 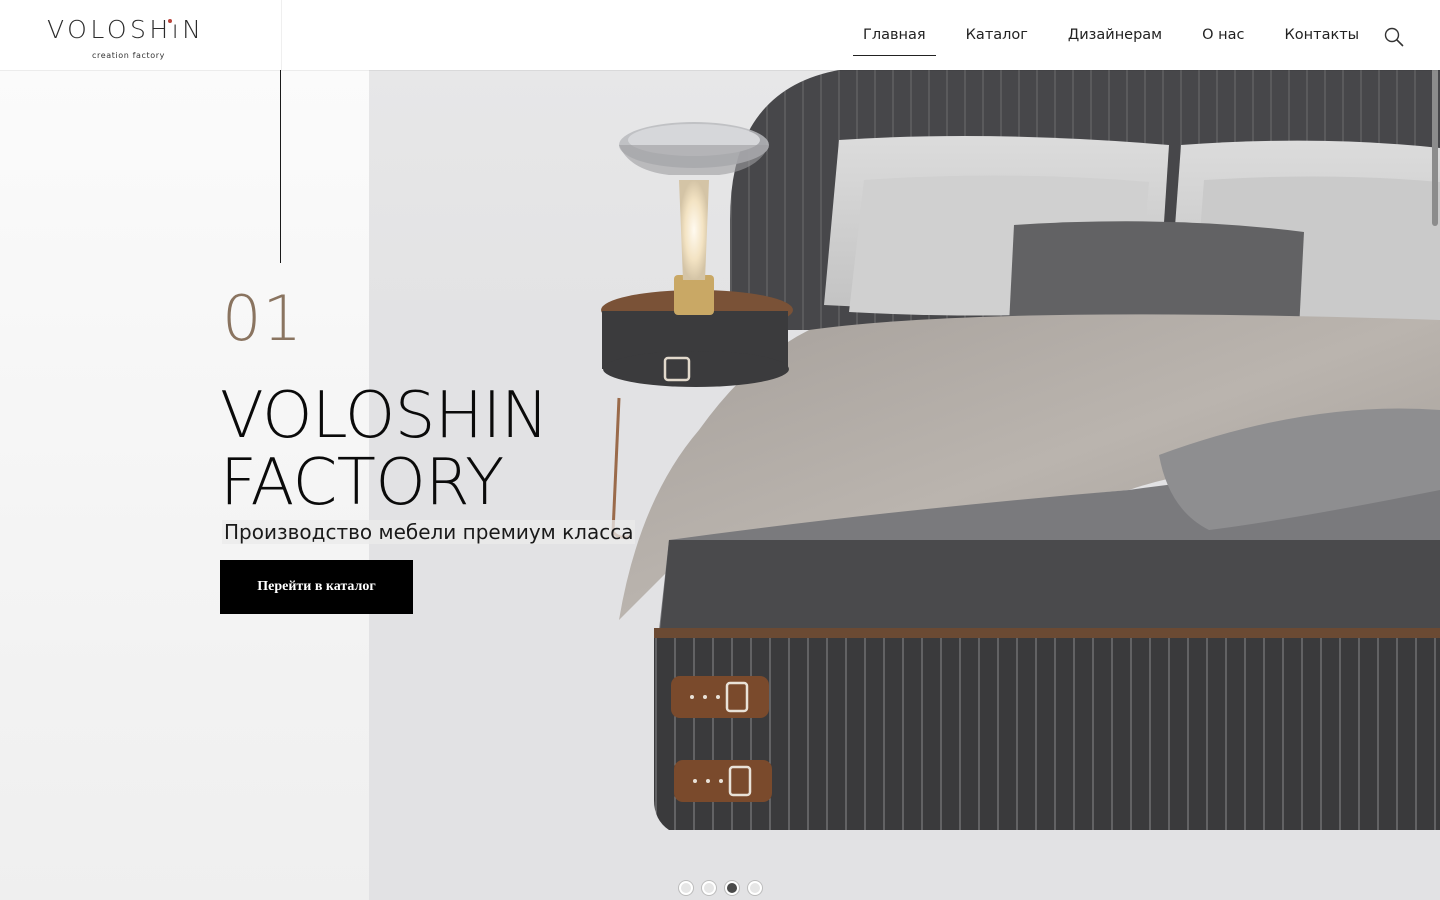 I want to click on nav-item-catalog: Каталог, so click(x=997, y=35).